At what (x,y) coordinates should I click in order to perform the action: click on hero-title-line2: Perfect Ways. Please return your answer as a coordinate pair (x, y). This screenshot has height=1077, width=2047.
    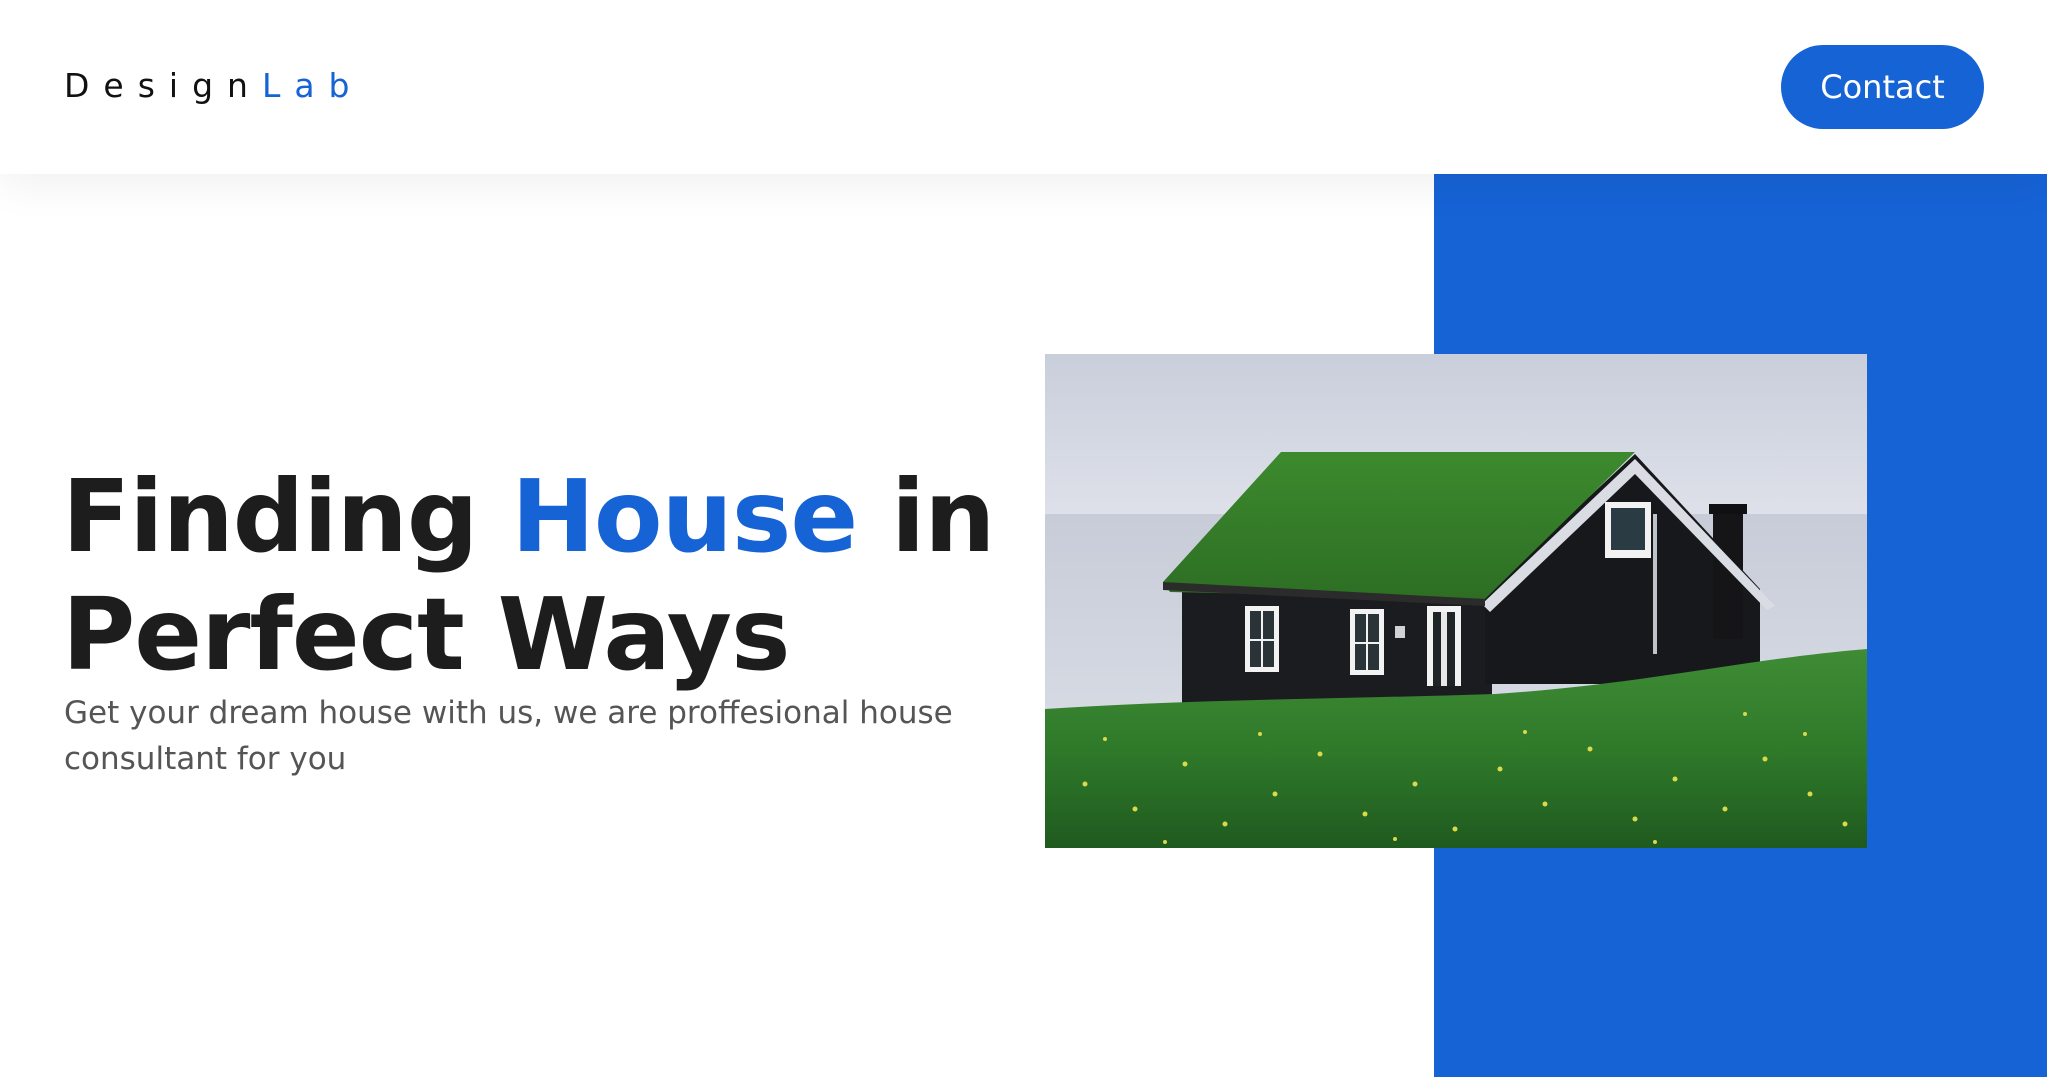
    Looking at the image, I should click on (426, 634).